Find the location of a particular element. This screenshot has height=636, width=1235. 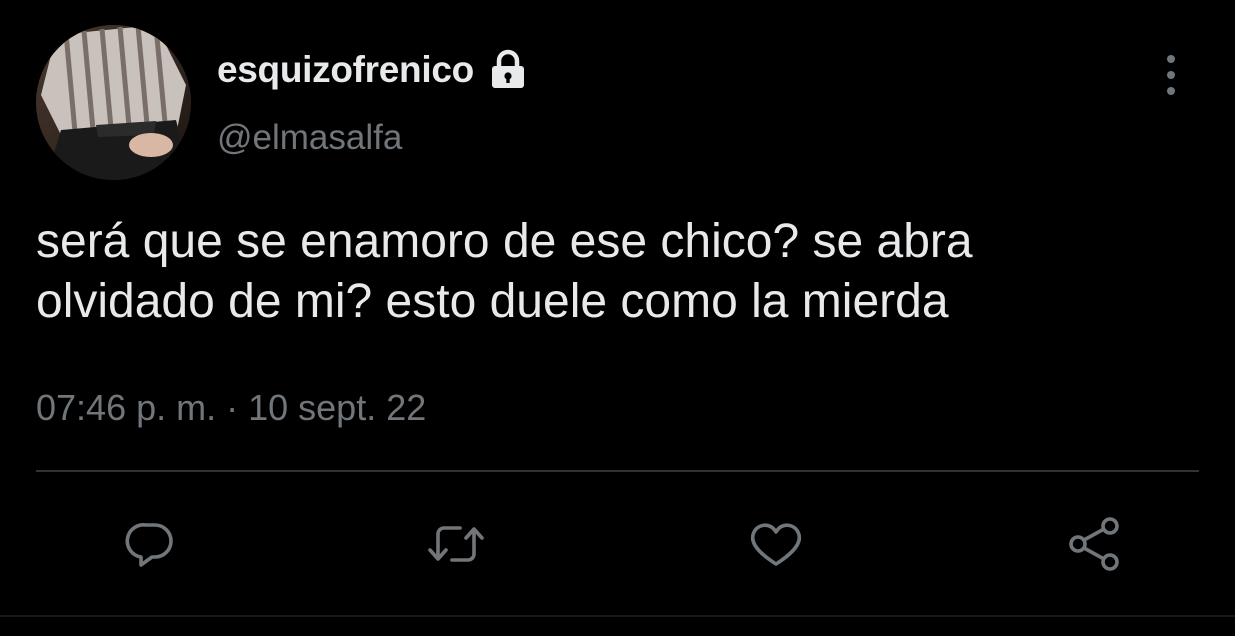

tweet-timestamp: 07:46 p. m. · 10 sept. 22 is located at coordinates (231, 408).